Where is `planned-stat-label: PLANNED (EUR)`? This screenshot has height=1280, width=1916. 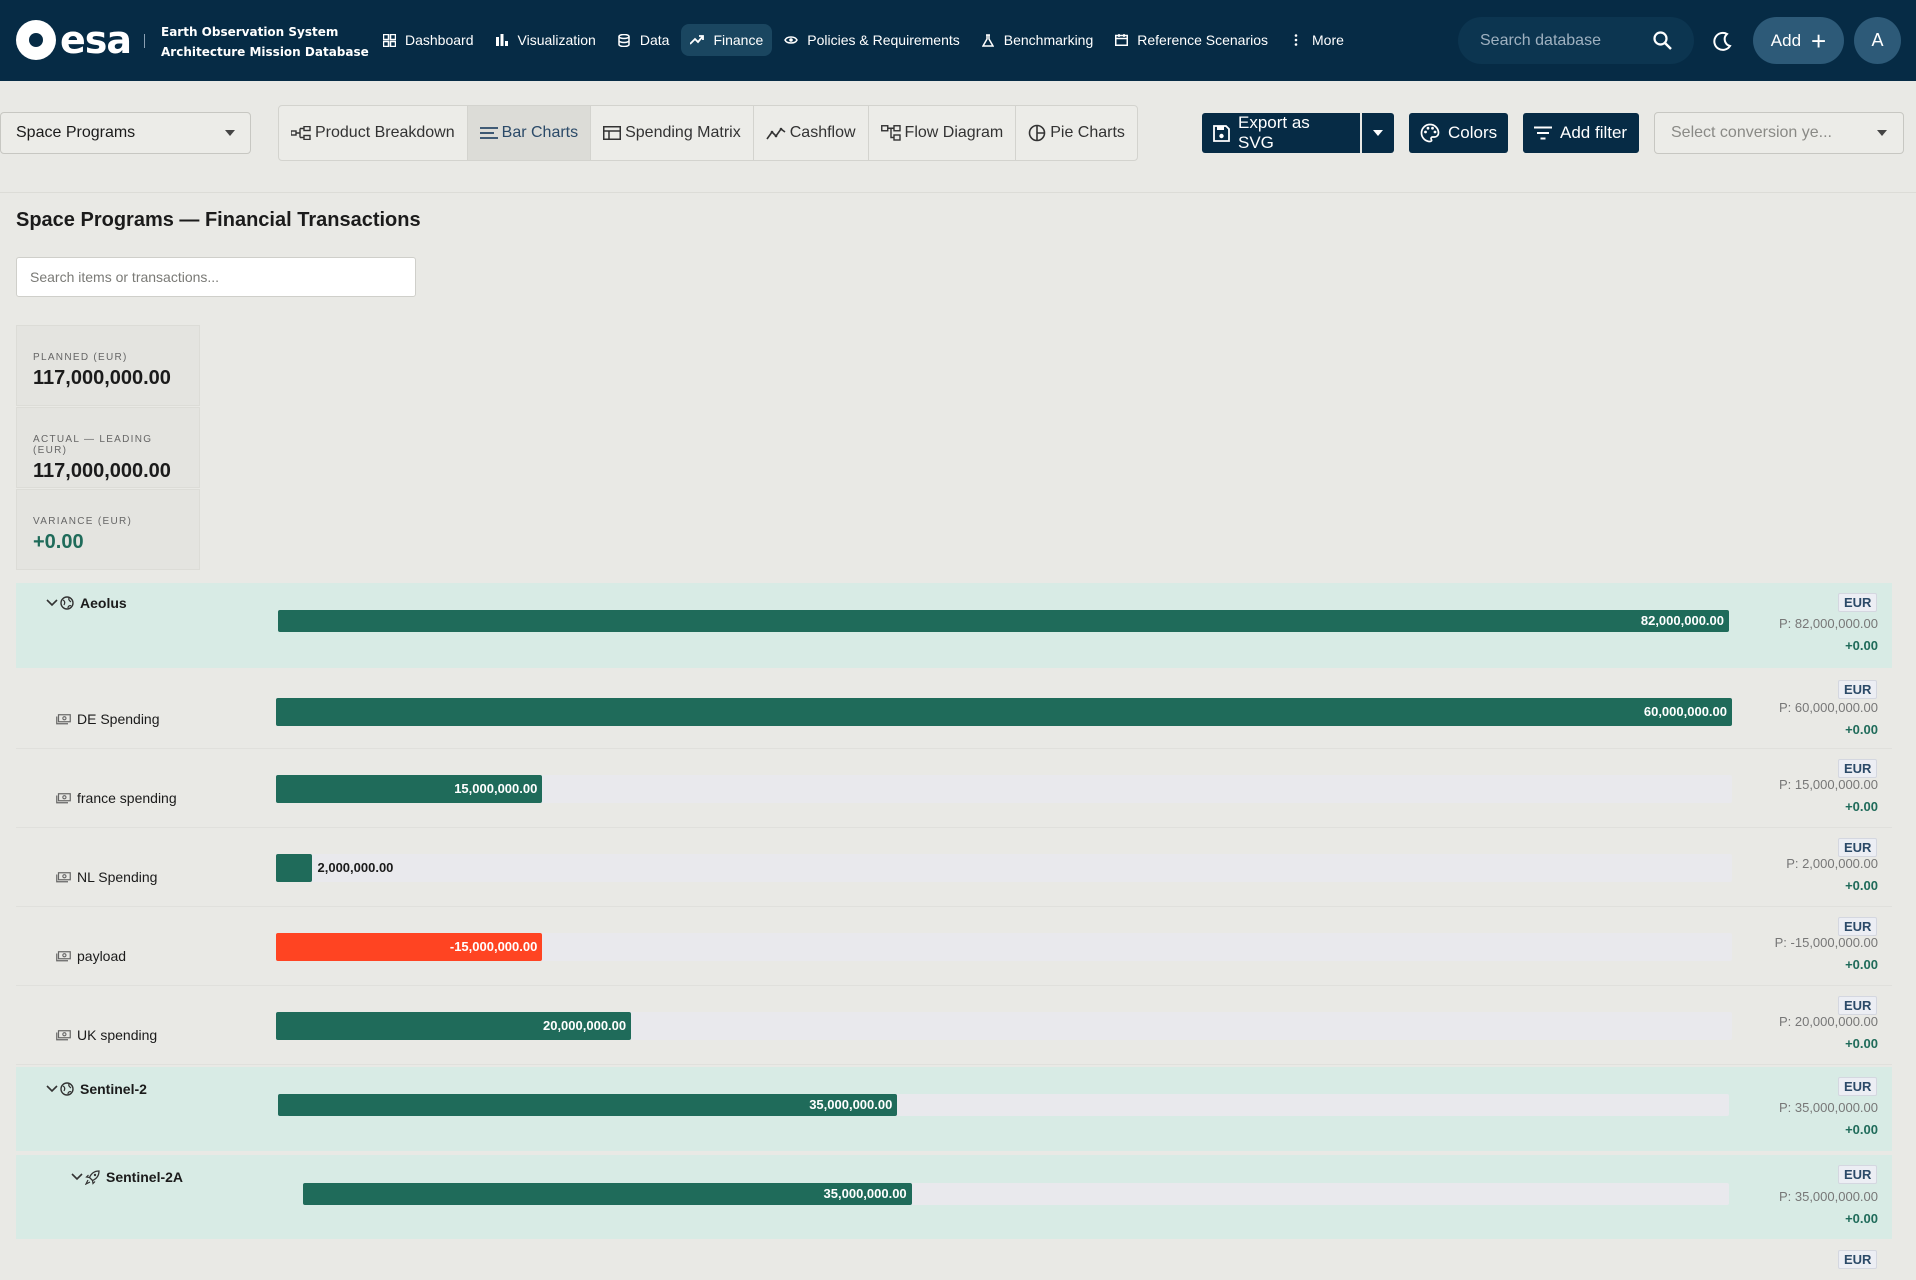
planned-stat-label: PLANNED (EUR) is located at coordinates (80, 357).